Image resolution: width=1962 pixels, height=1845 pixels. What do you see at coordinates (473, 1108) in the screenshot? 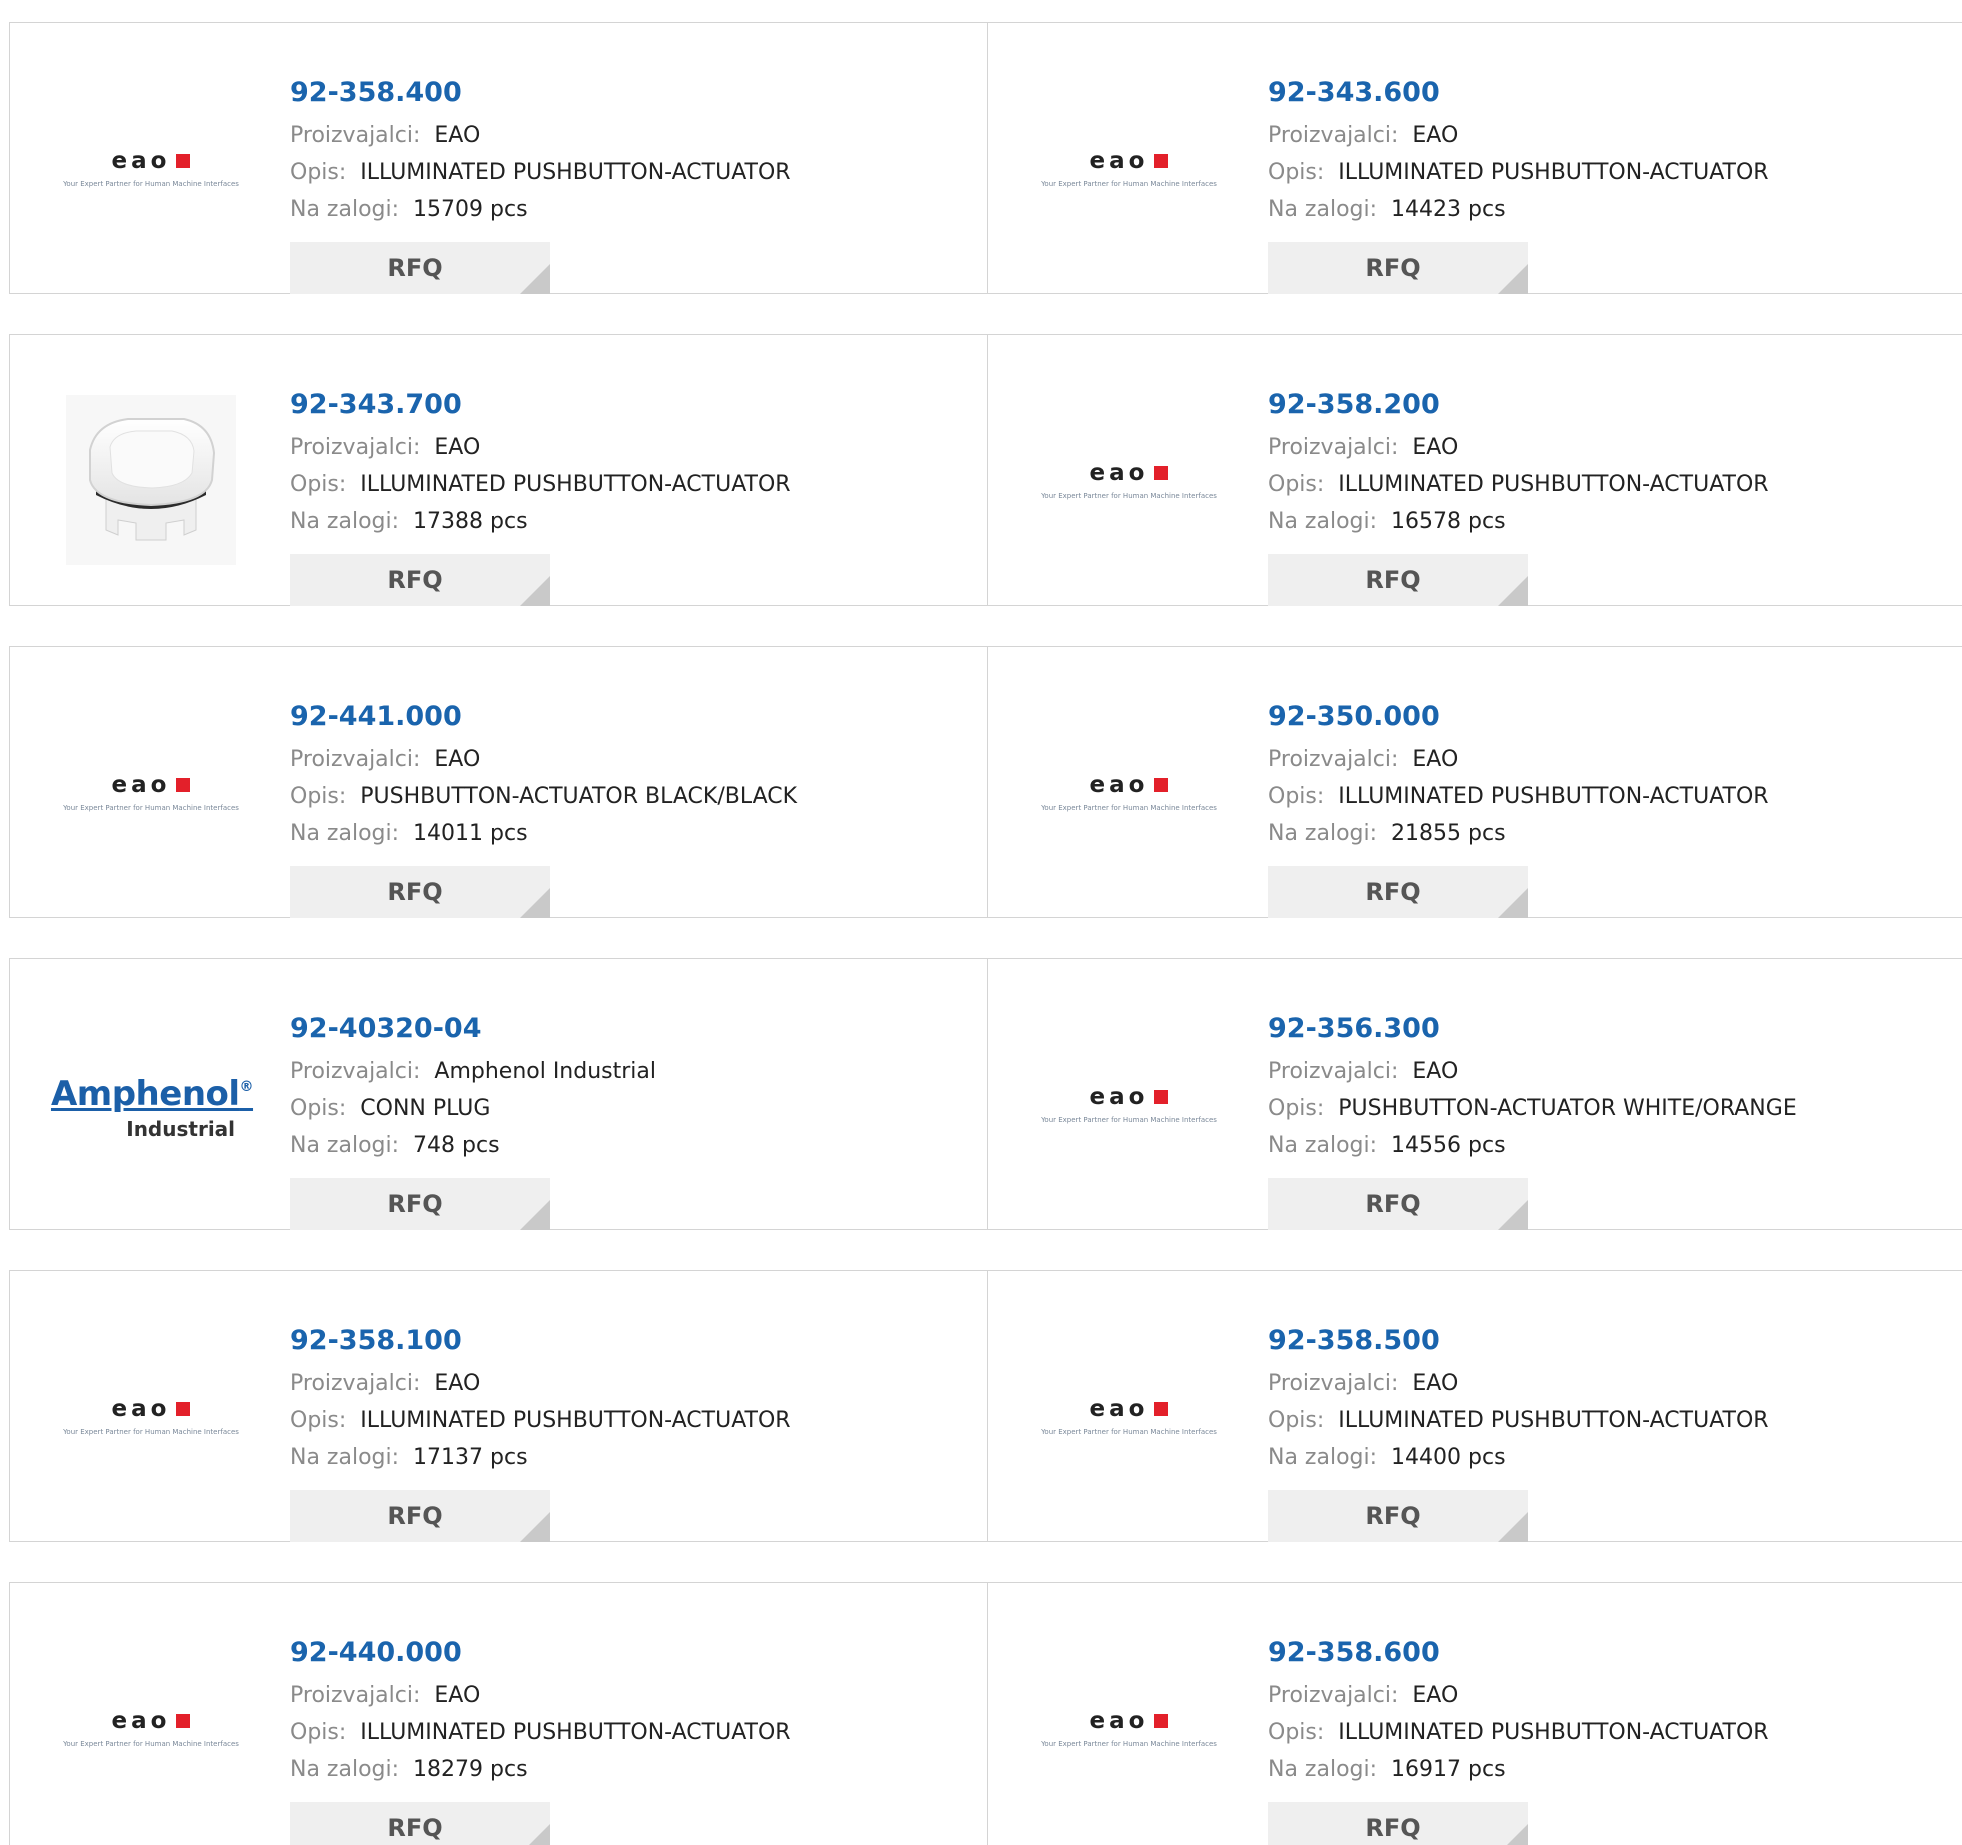
I see `description-row: Opis: CONN PLUG` at bounding box center [473, 1108].